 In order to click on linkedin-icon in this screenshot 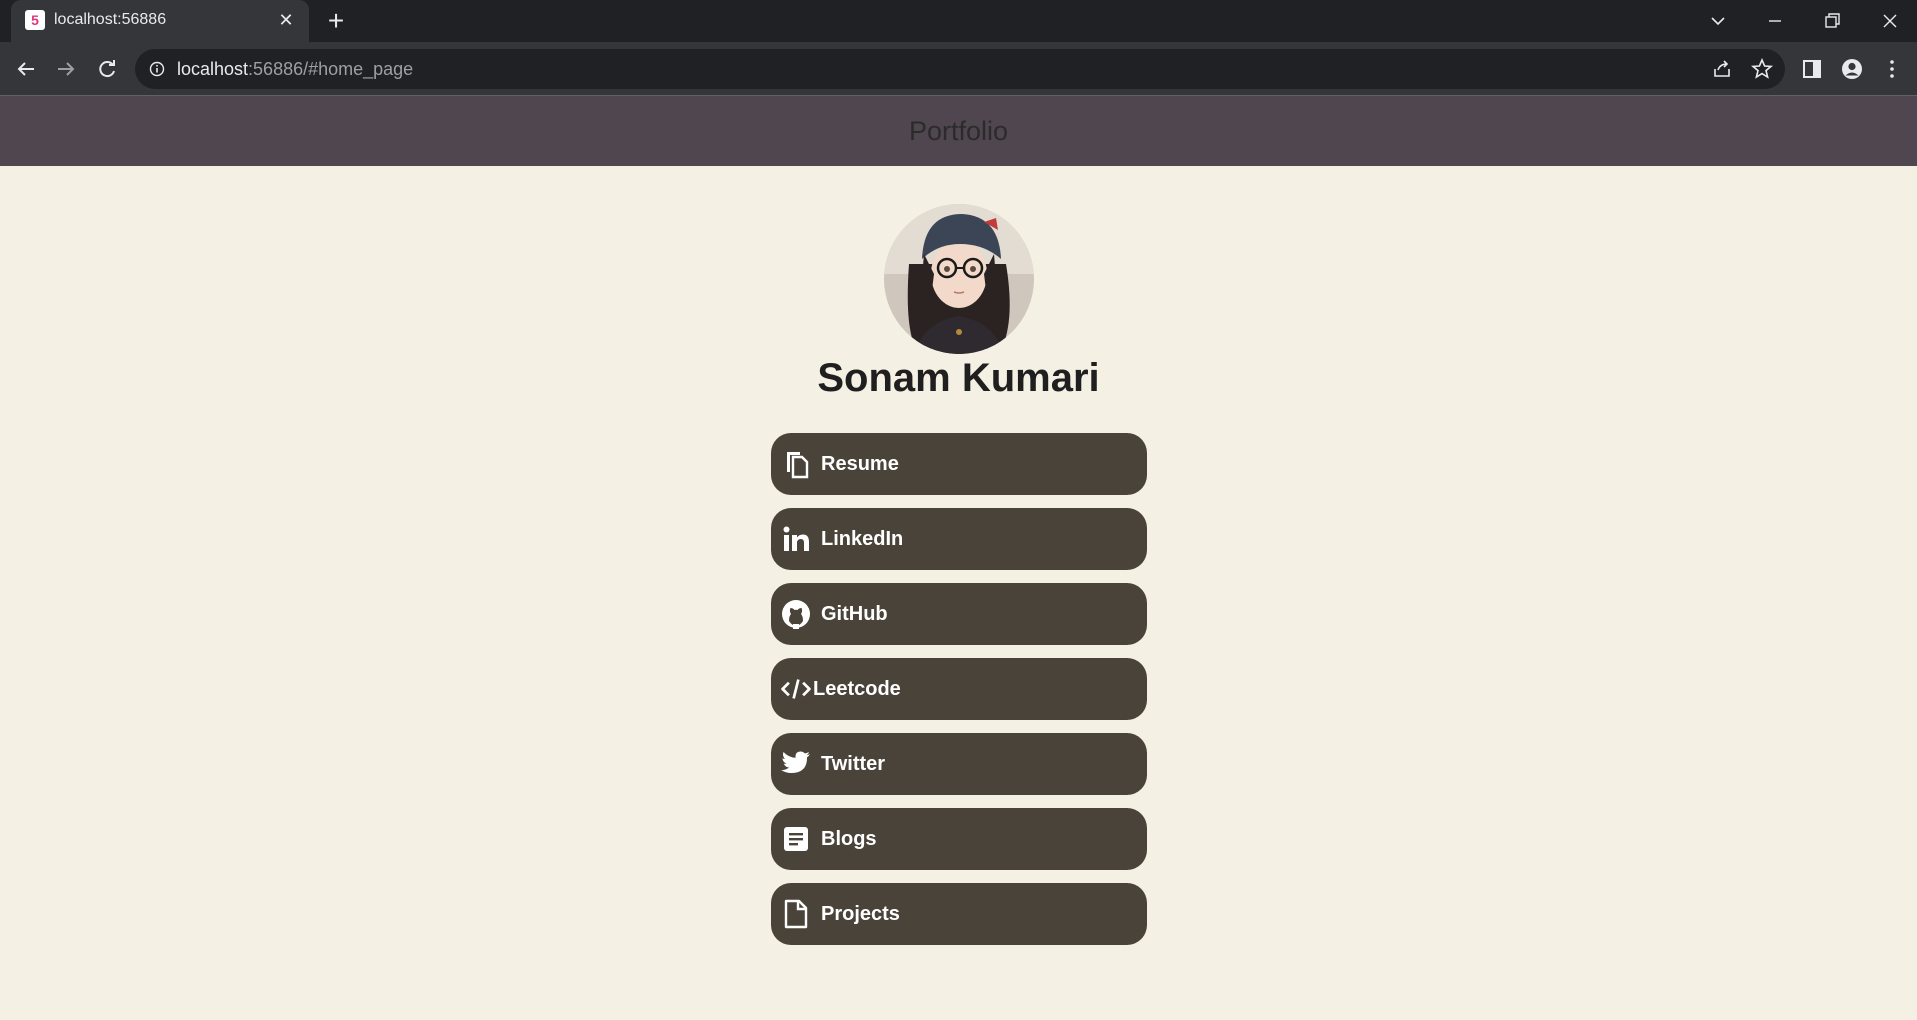, I will do `click(796, 539)`.